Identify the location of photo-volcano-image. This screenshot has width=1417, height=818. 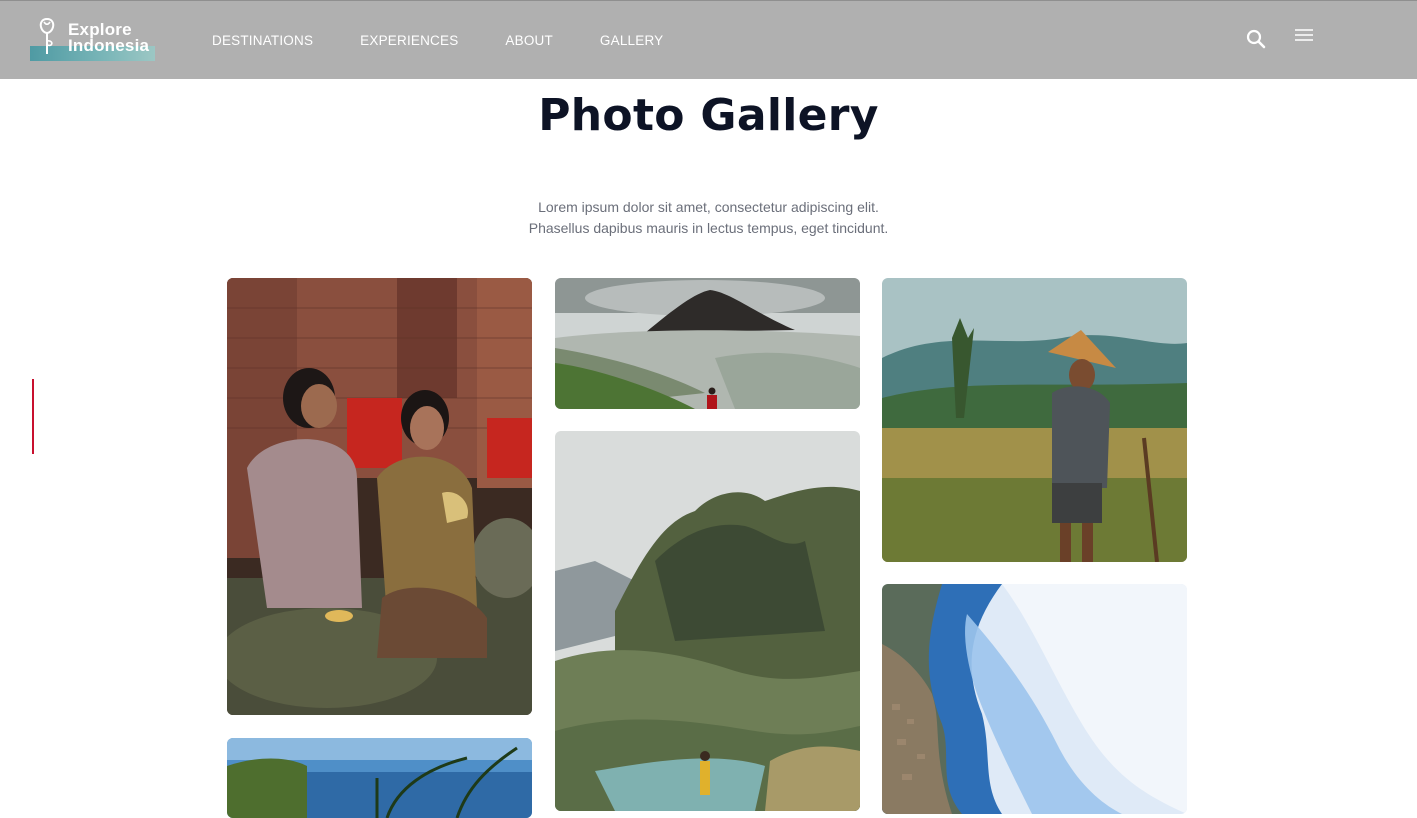
(707, 343).